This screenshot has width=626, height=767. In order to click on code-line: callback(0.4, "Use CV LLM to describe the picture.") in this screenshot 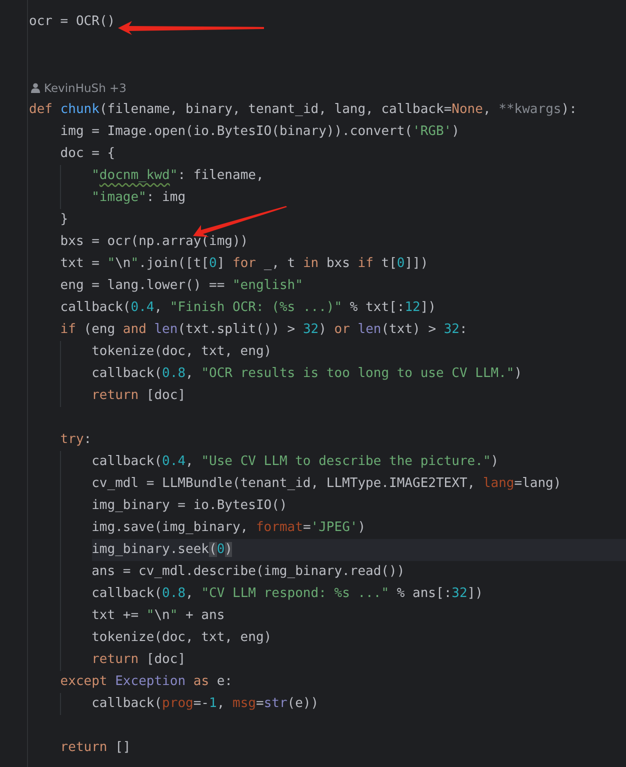, I will do `click(295, 462)`.